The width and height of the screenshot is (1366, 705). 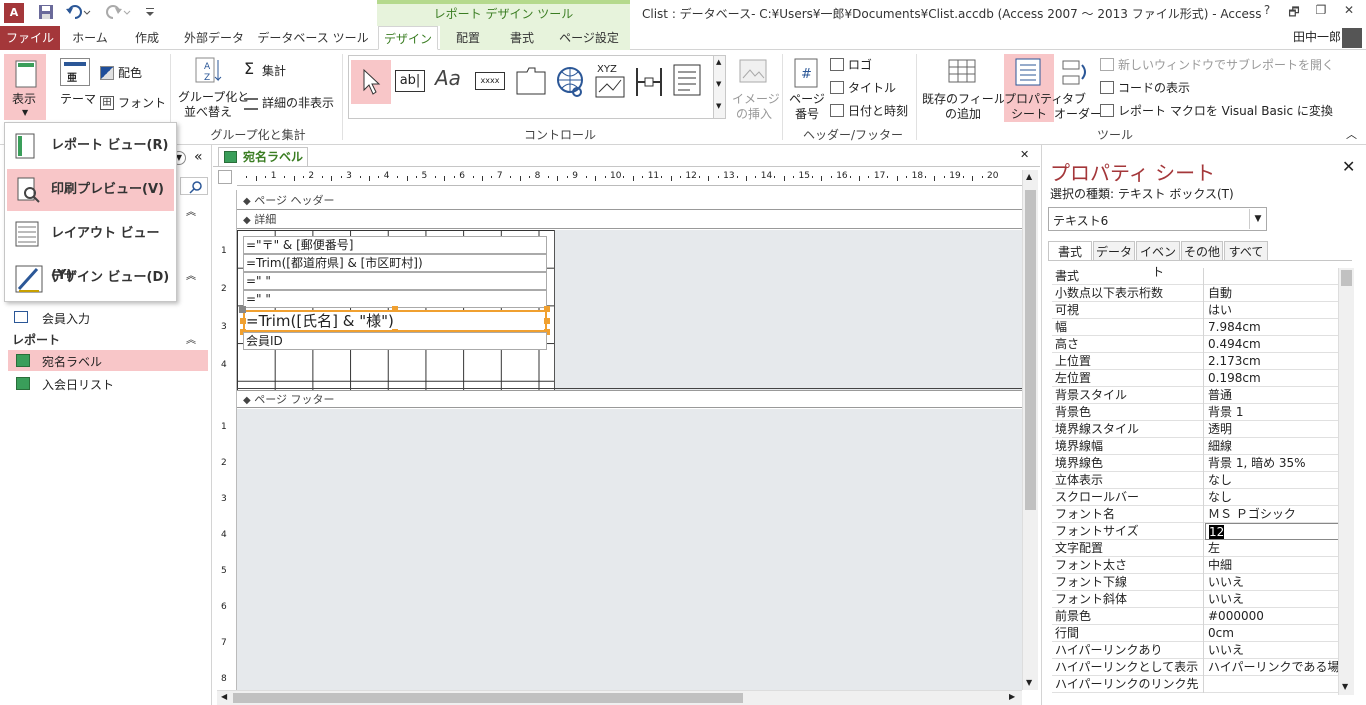 I want to click on hyperlink-tool-button, so click(x=572, y=84).